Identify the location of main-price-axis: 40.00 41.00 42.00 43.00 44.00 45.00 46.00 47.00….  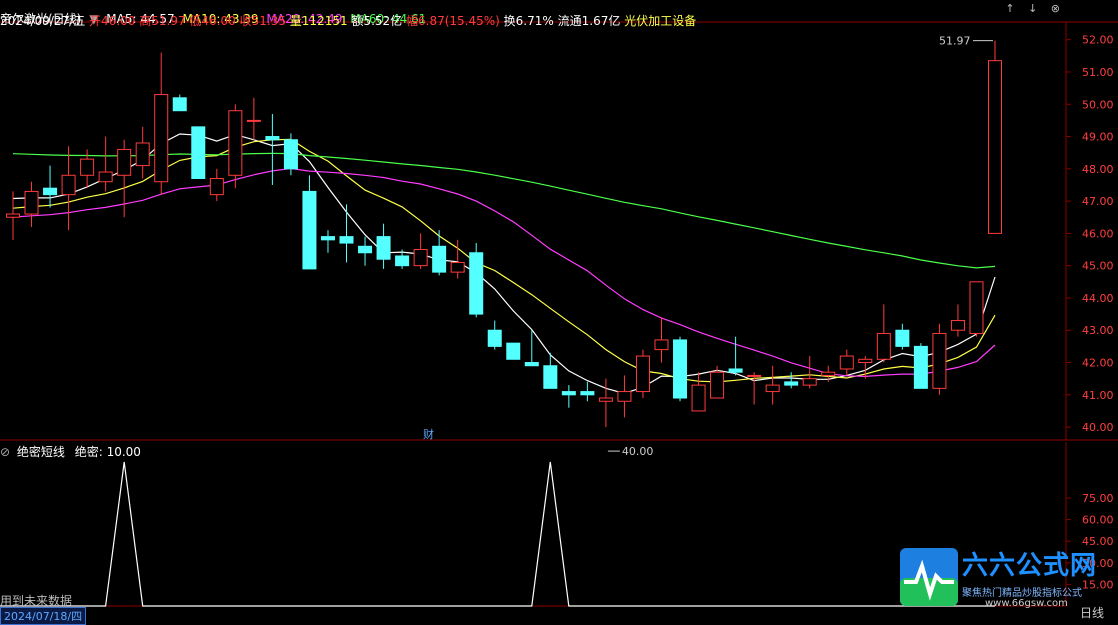
(1098, 234).